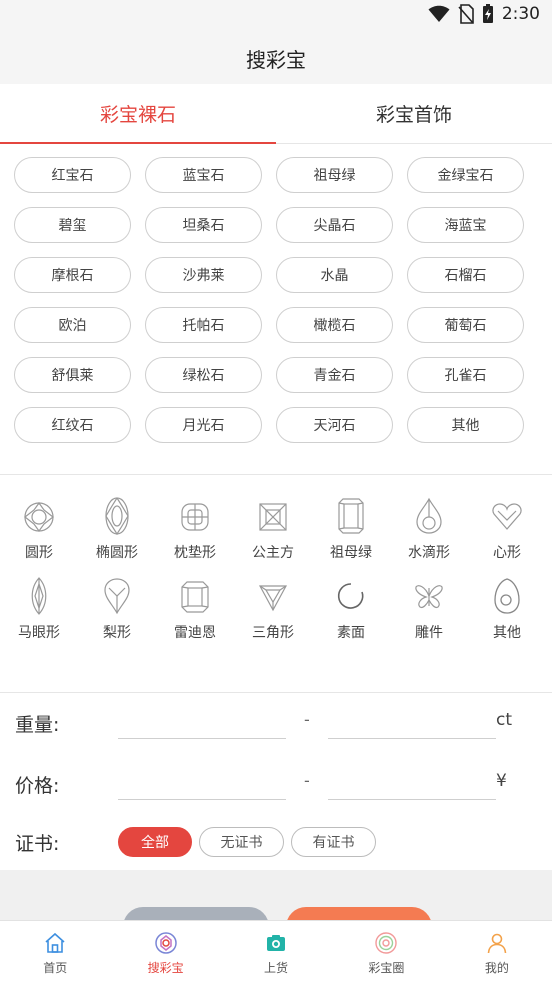 This screenshot has height=982, width=552. Describe the element at coordinates (386, 943) in the screenshot. I see `circle-community-icon` at that location.